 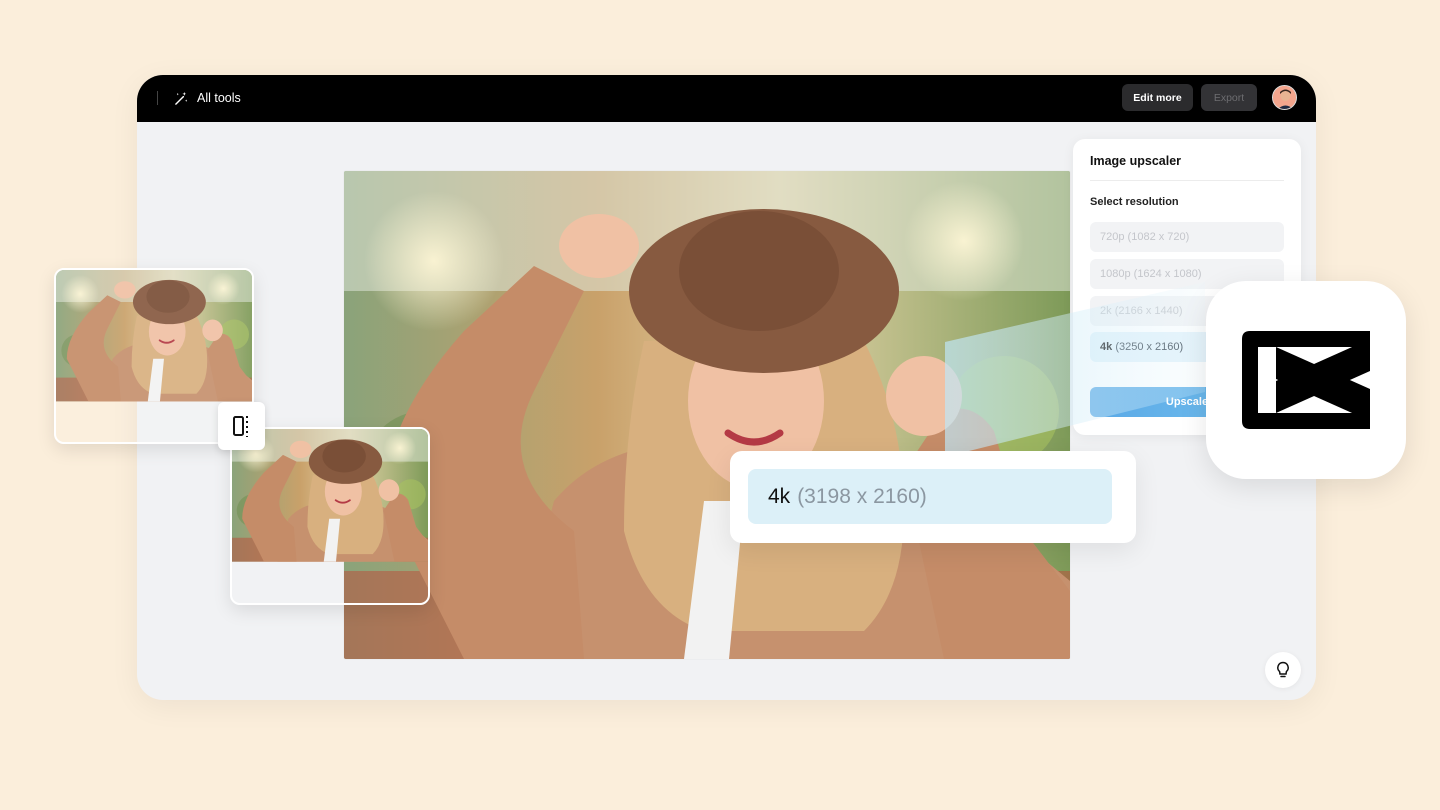 I want to click on option-label: 1080p, so click(x=1115, y=274).